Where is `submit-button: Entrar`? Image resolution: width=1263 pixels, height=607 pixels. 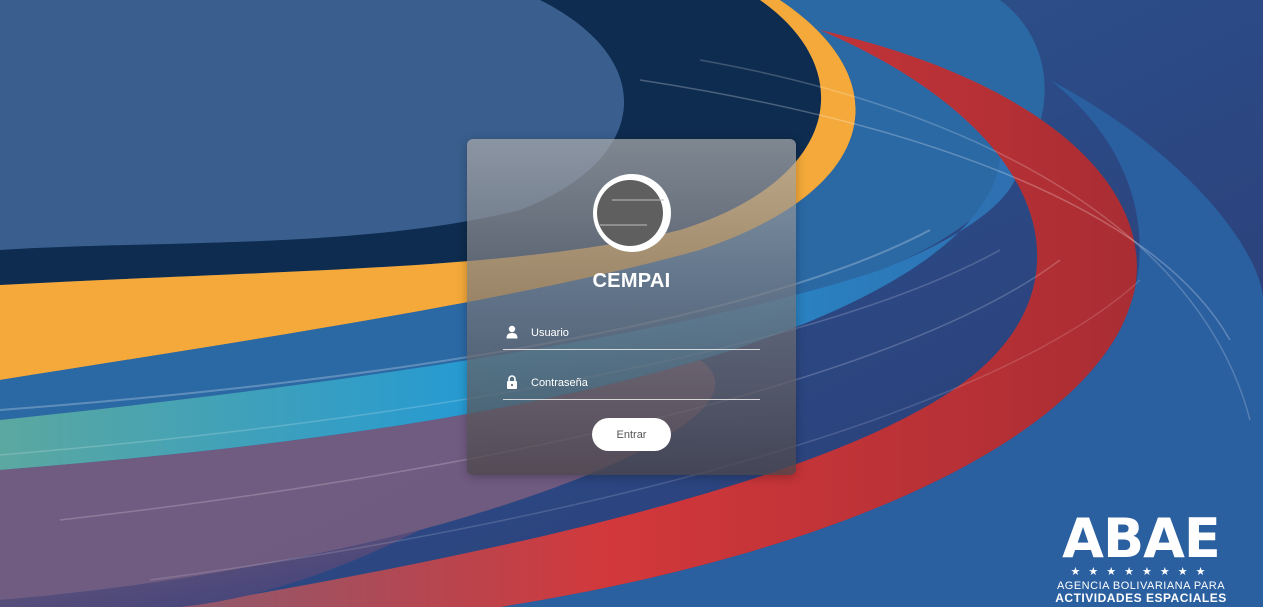
submit-button: Entrar is located at coordinates (631, 434).